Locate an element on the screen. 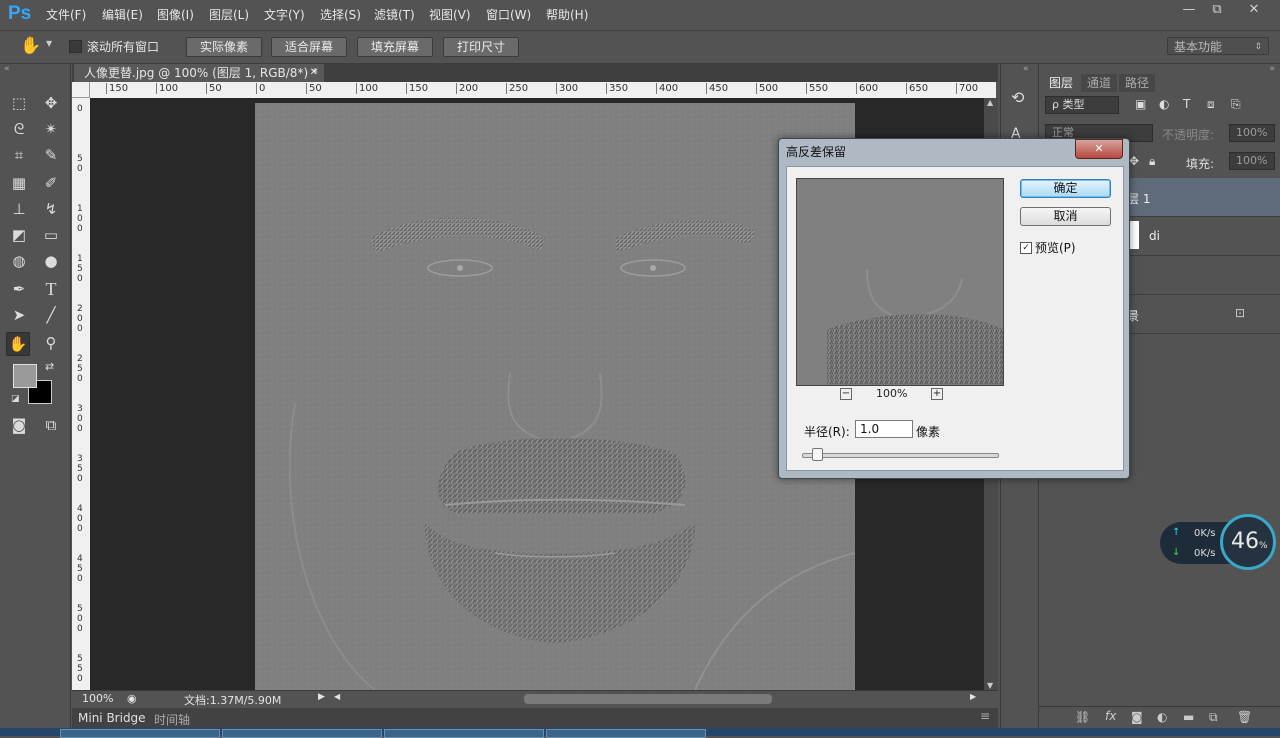 The image size is (1280, 738). move-tool-icon: ✥ is located at coordinates (51, 103).